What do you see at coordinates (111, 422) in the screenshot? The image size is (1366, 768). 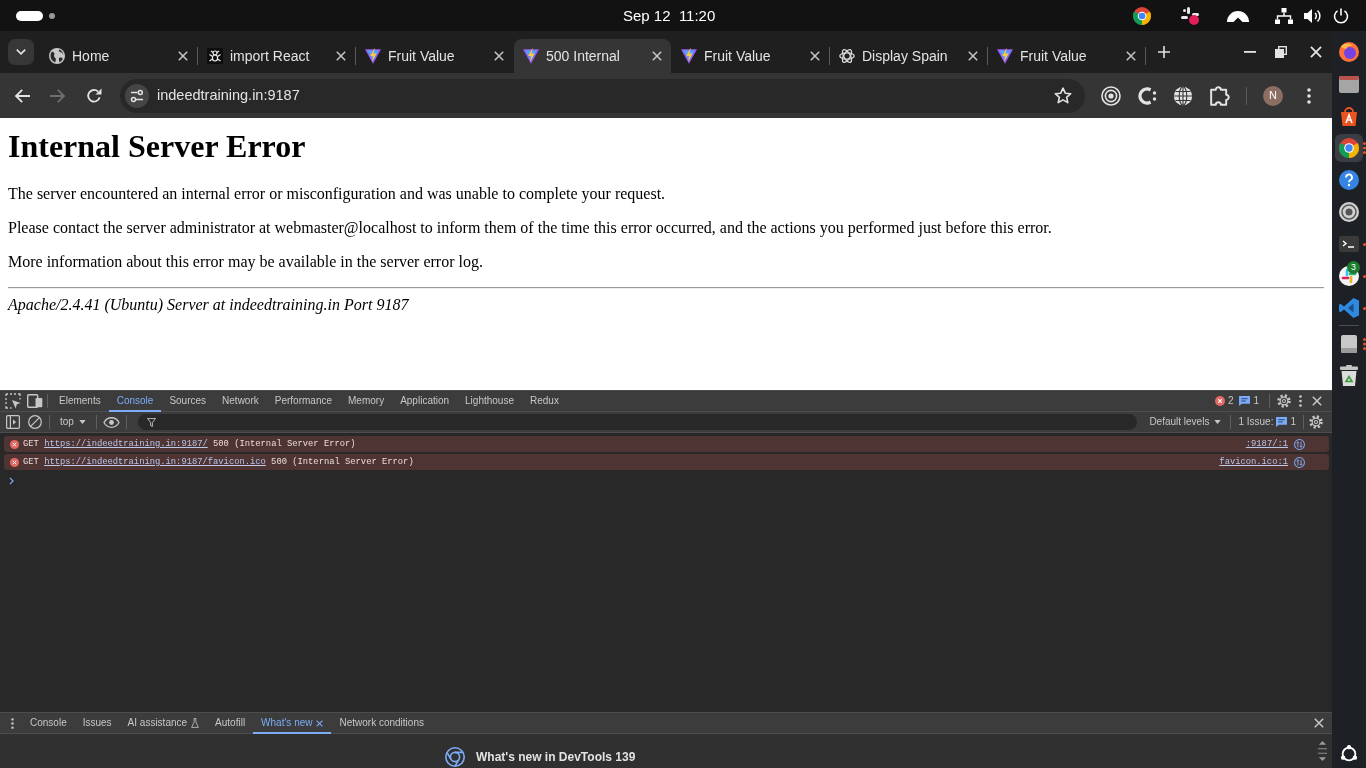 I see `eye-icon` at bounding box center [111, 422].